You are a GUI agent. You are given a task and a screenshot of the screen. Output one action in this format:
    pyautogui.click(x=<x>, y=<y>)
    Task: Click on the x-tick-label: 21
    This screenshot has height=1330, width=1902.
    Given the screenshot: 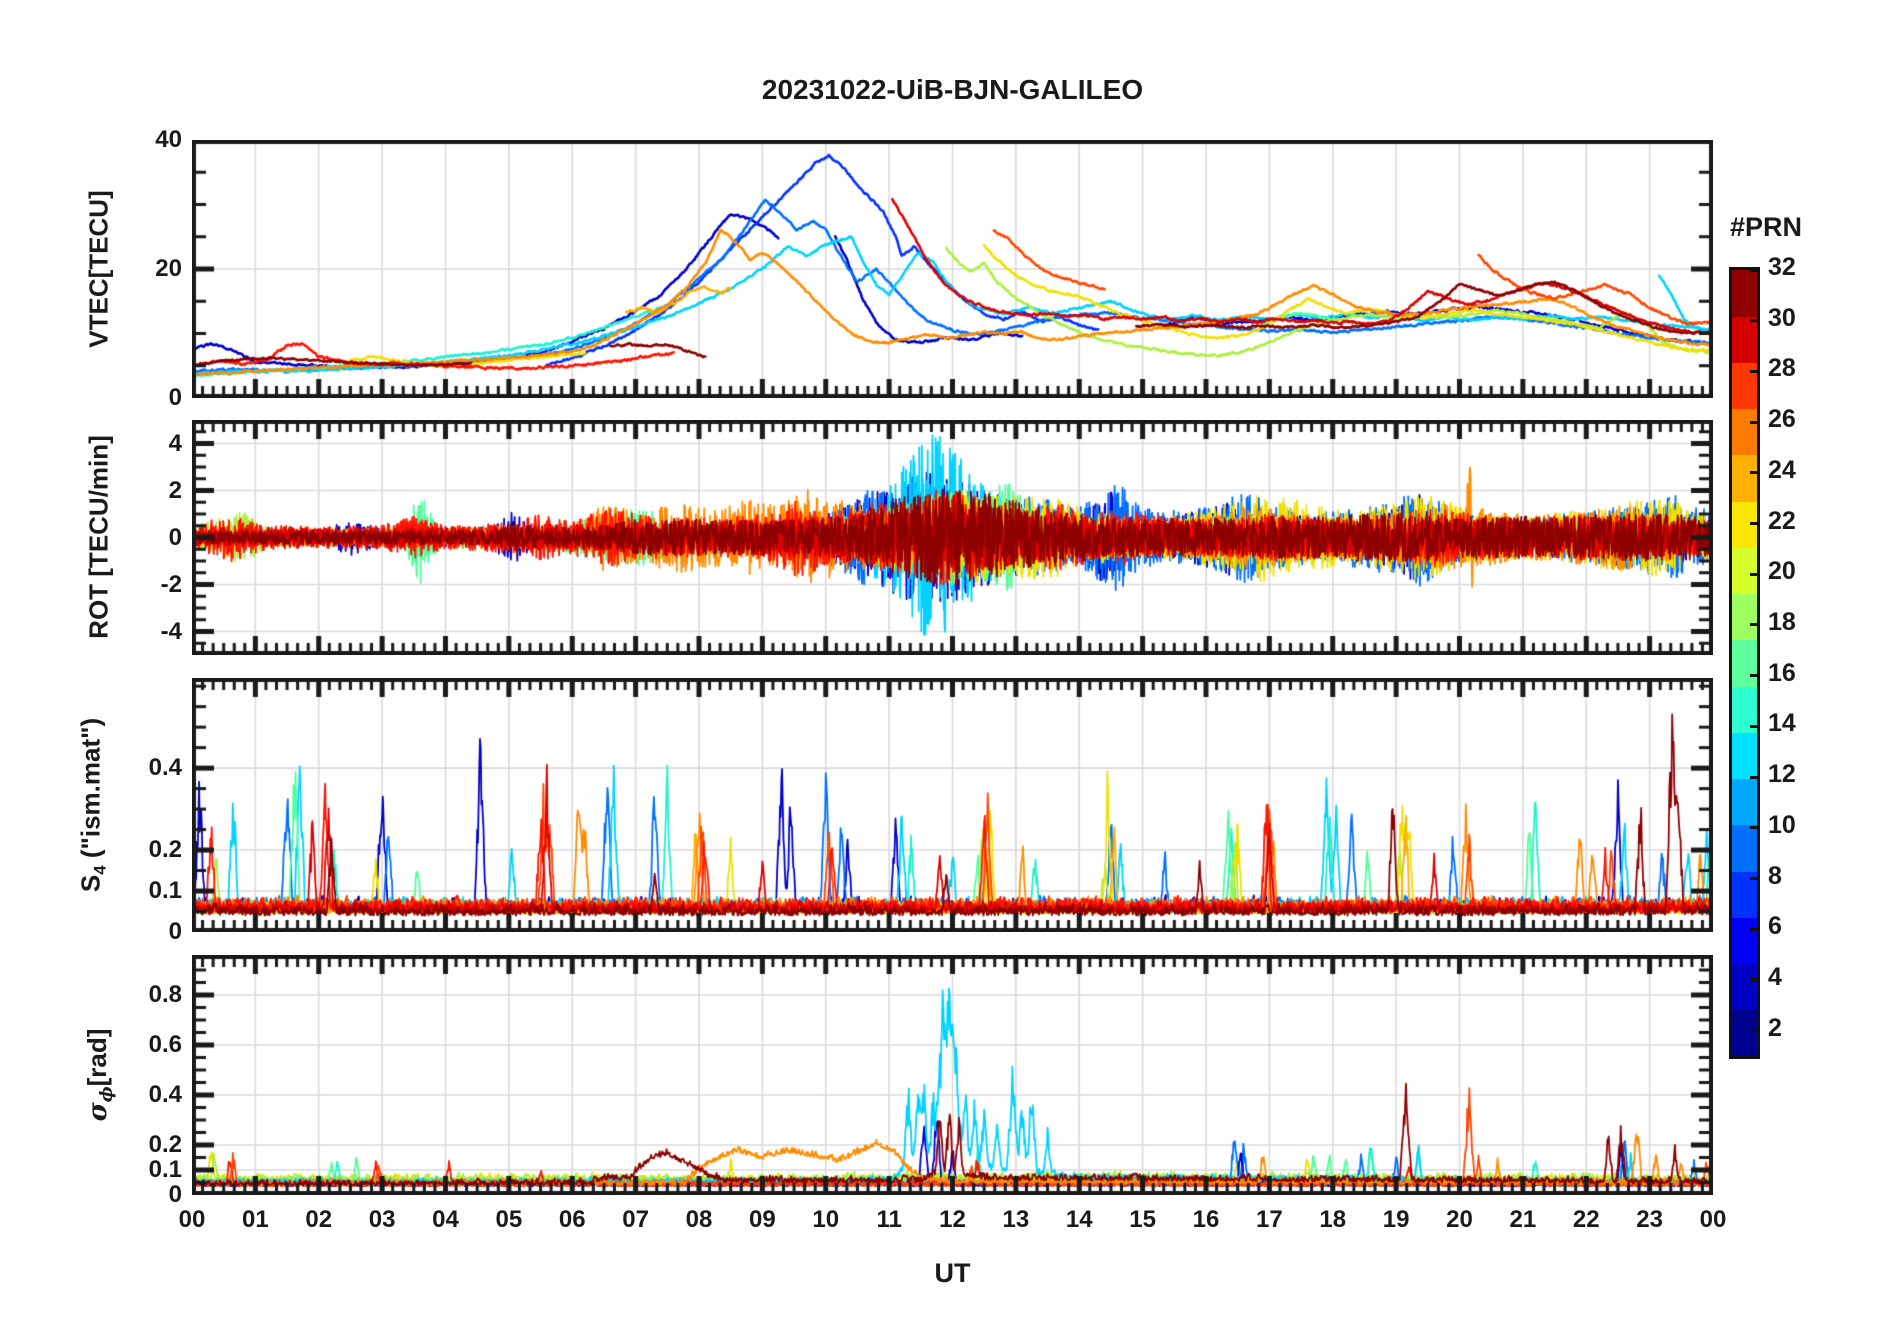 What is the action you would take?
    pyautogui.click(x=1523, y=1219)
    